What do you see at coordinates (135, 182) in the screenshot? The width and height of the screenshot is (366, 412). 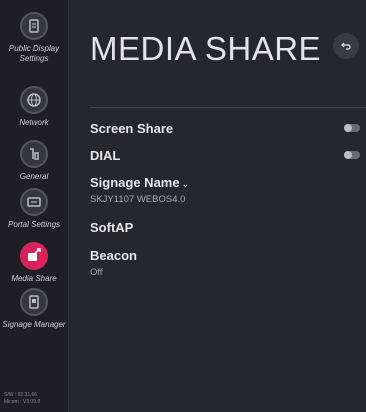 I see `signage-name-label: Signage Name` at bounding box center [135, 182].